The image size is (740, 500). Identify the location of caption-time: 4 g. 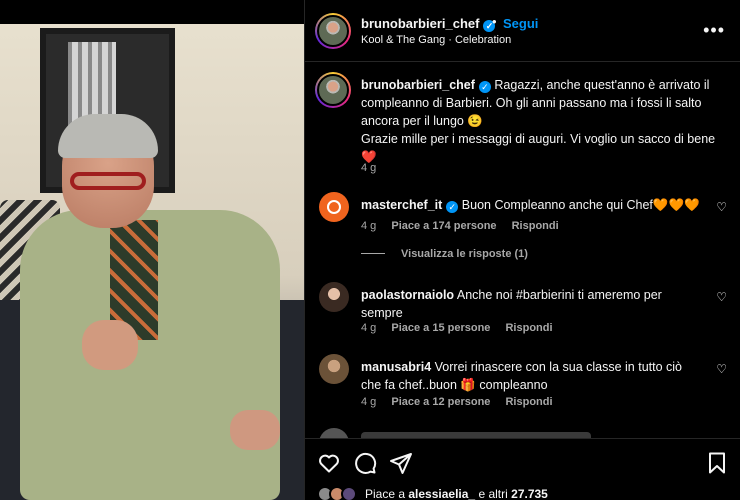
(369, 168).